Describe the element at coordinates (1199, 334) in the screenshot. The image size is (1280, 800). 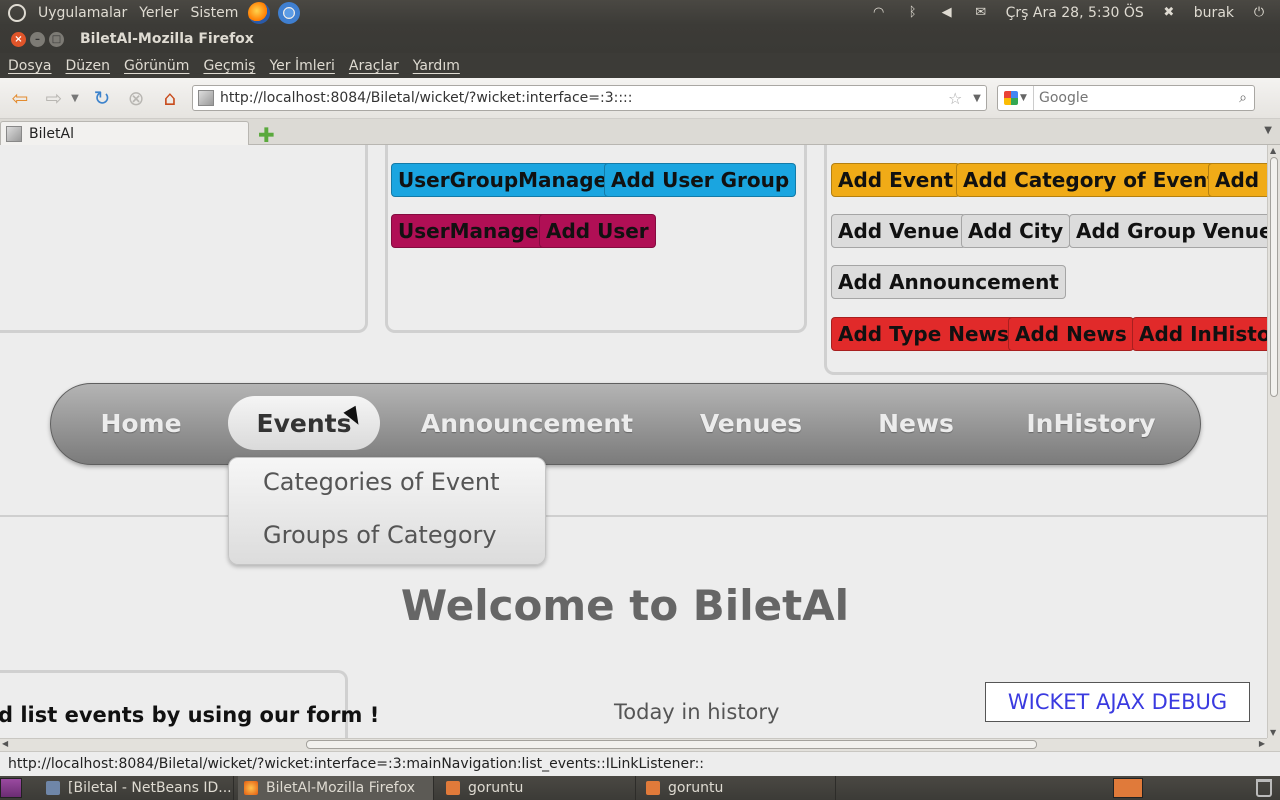
I see `add-inhistory-button: Add InHistor` at that location.